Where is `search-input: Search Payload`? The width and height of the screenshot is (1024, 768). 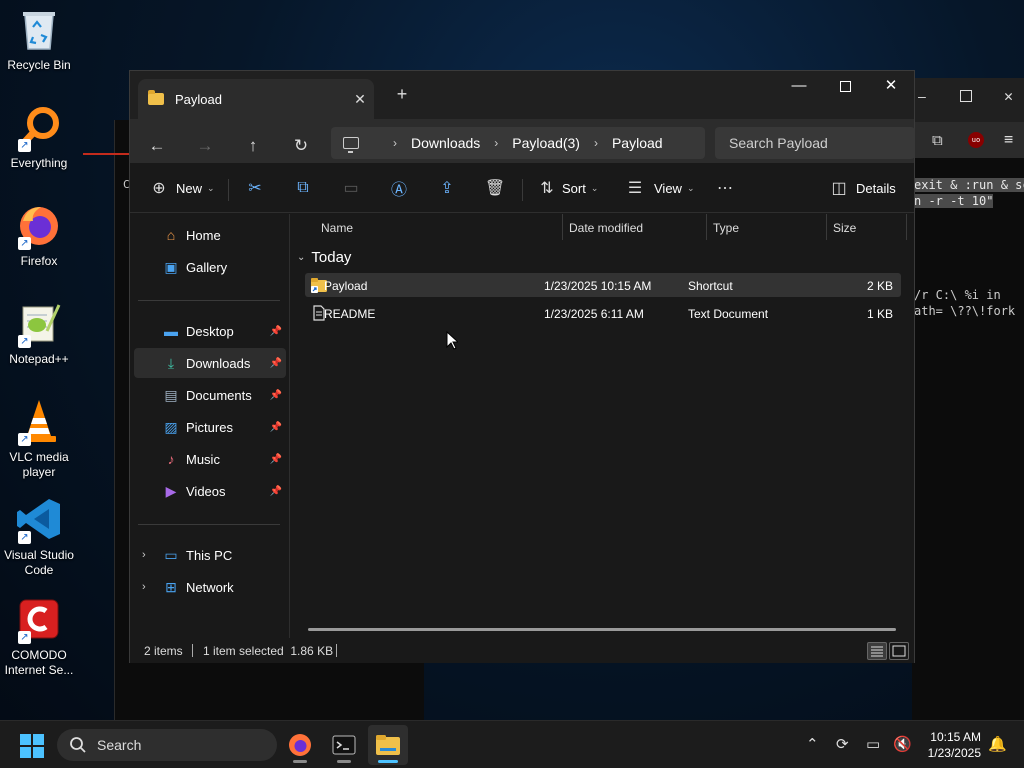 search-input: Search Payload is located at coordinates (815, 143).